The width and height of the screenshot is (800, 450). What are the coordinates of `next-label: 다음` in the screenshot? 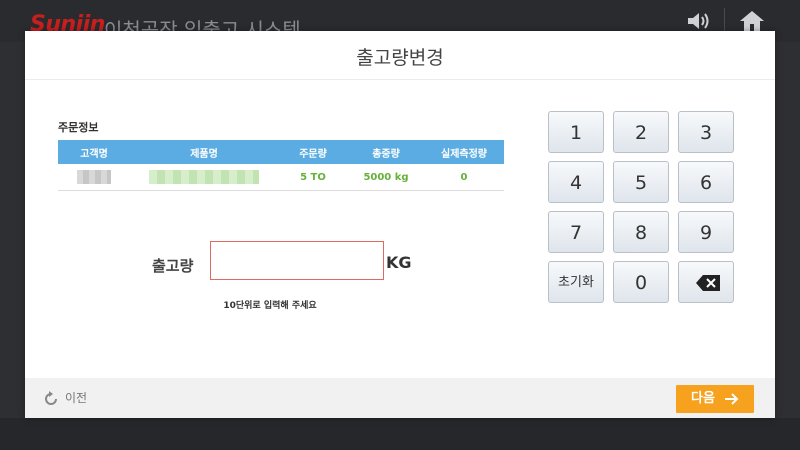 It's located at (703, 398).